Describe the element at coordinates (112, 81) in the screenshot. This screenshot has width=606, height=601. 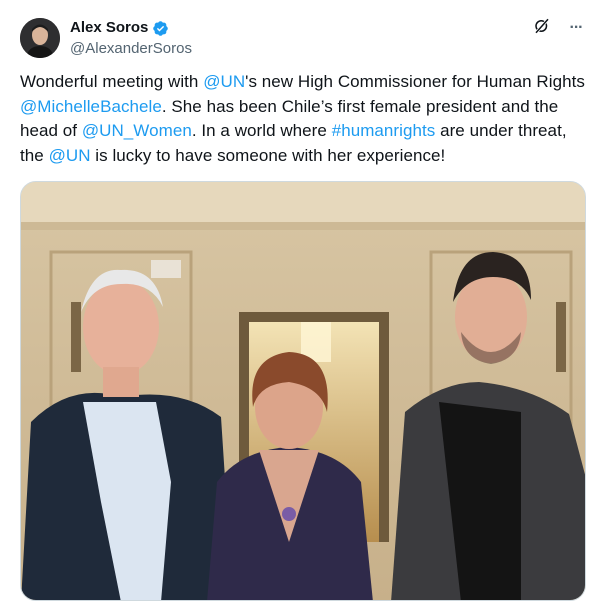
I see `tweet-text-segment: Wonderful meeting with` at that location.